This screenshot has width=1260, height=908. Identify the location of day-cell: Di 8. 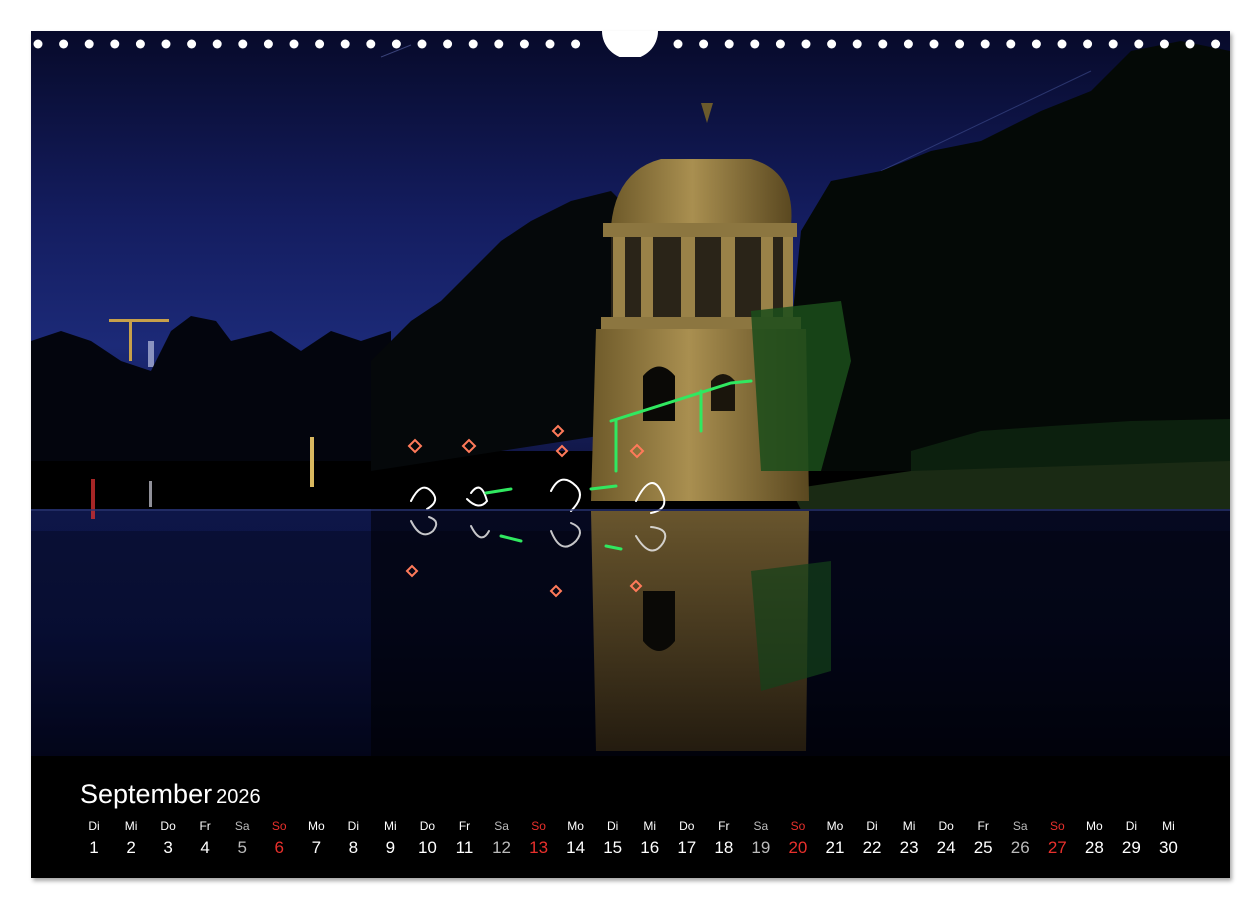
(353, 839).